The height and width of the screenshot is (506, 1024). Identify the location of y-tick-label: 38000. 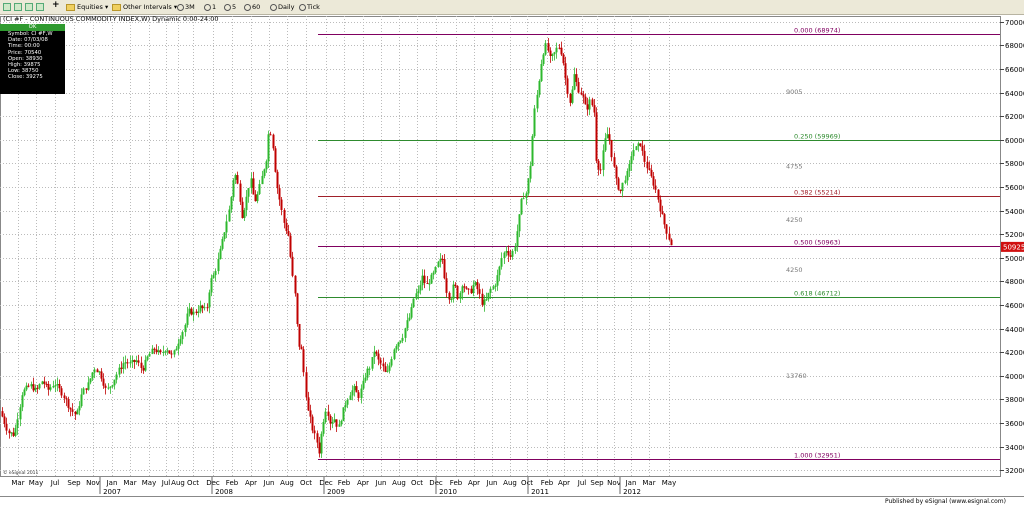
(1014, 400).